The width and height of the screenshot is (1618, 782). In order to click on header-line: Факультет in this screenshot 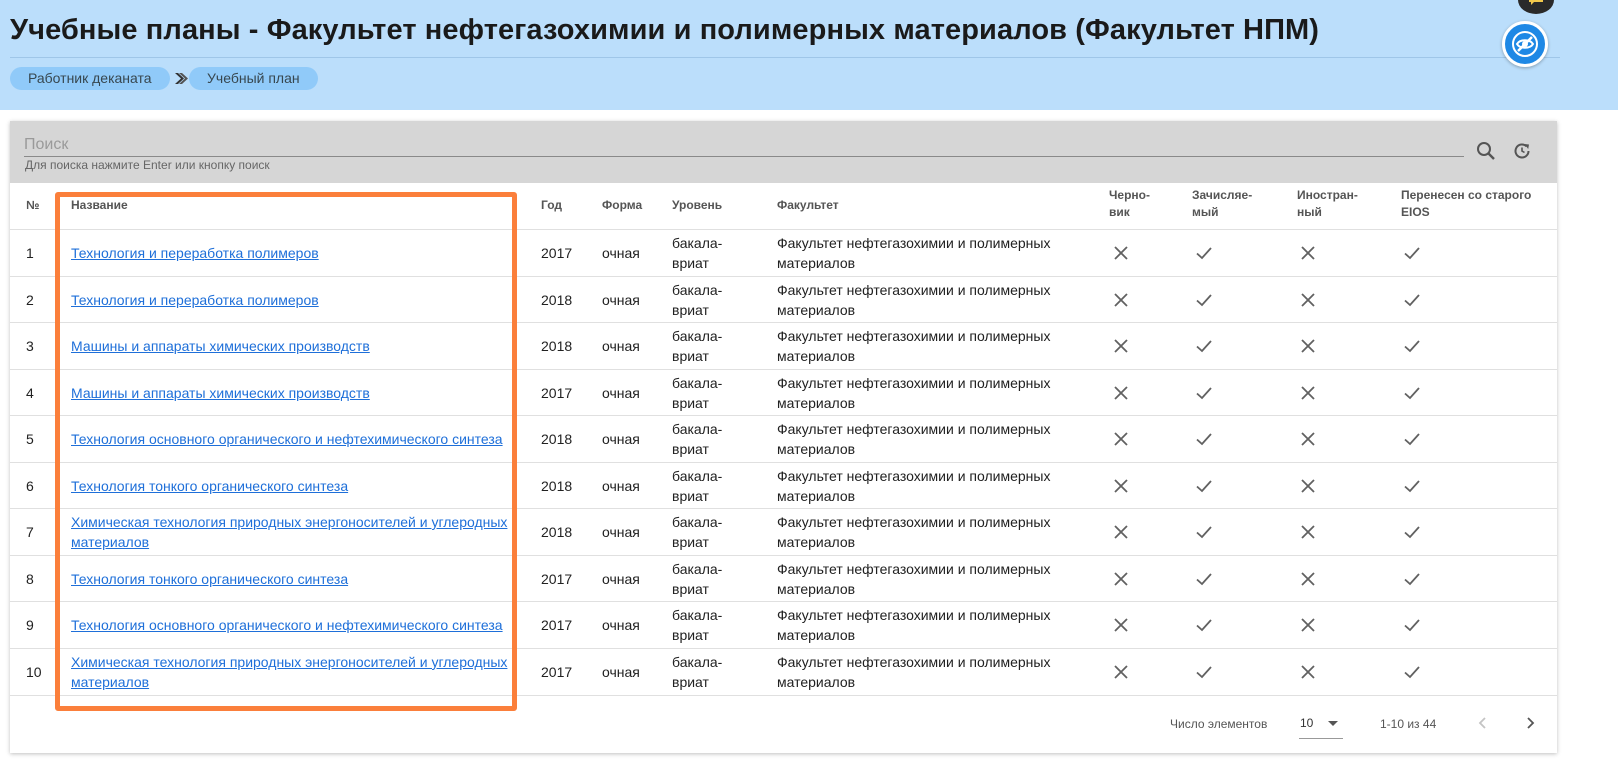, I will do `click(808, 205)`.